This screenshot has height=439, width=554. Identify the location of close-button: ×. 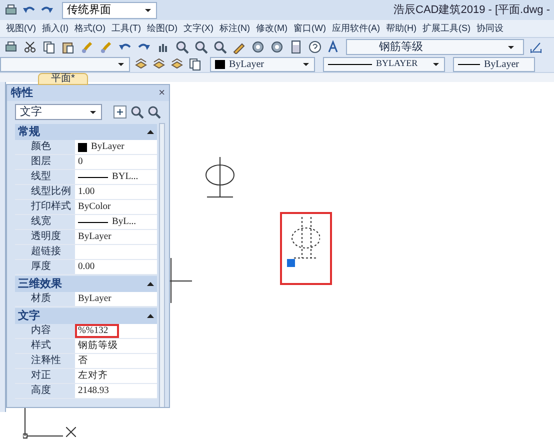
(161, 93).